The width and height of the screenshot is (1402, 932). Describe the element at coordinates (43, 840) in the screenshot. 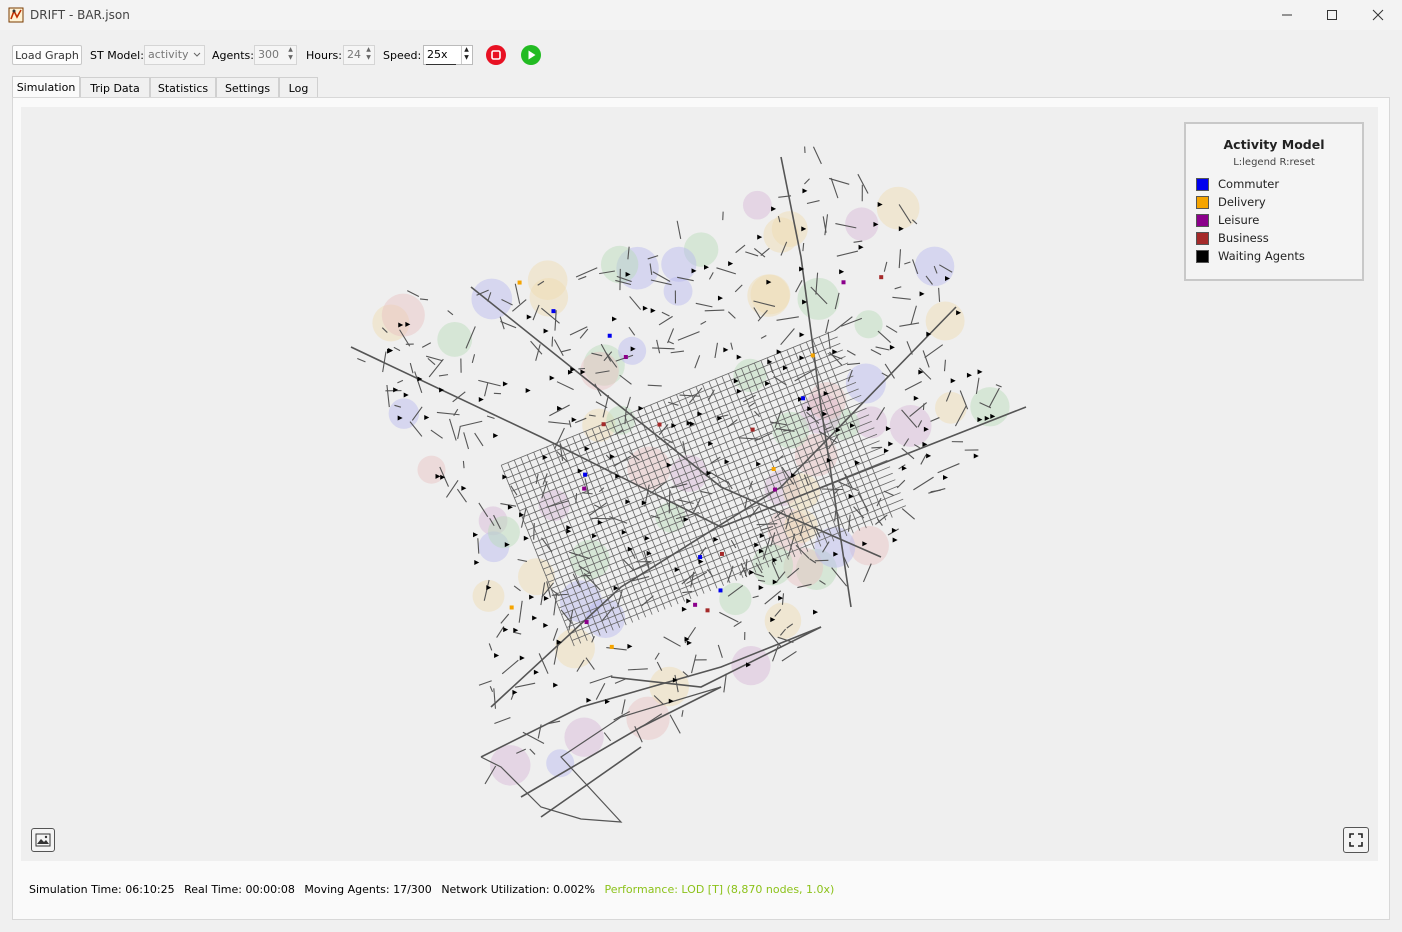

I see `export-image-button` at that location.